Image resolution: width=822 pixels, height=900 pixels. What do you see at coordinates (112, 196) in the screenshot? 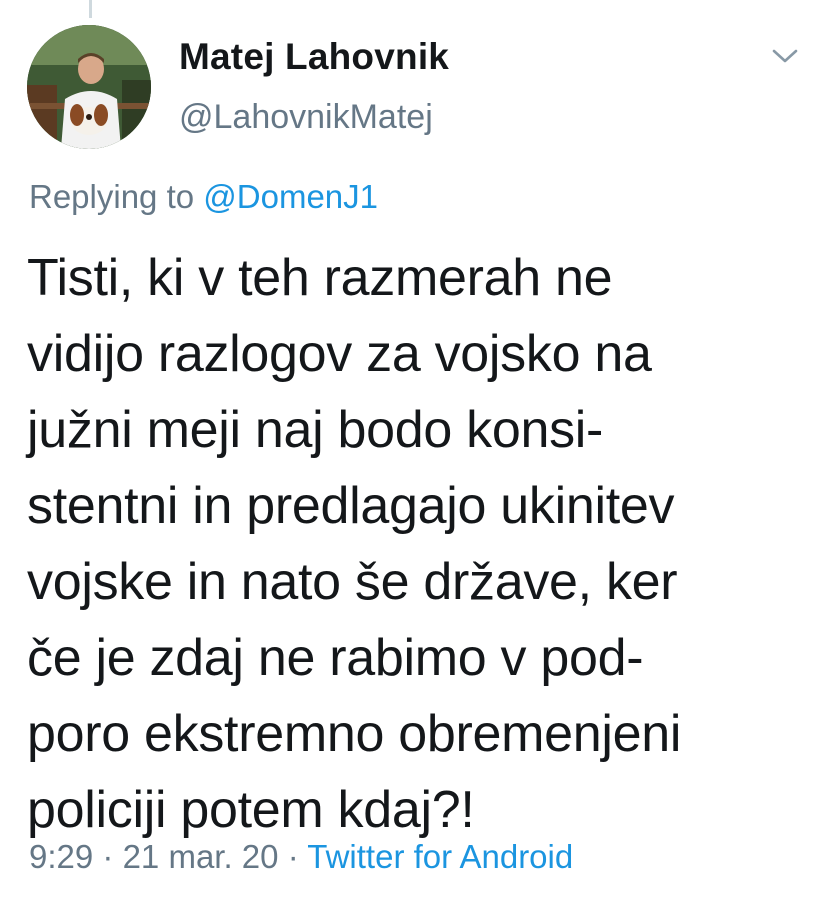
I see `replying-to-label: Replying to` at bounding box center [112, 196].